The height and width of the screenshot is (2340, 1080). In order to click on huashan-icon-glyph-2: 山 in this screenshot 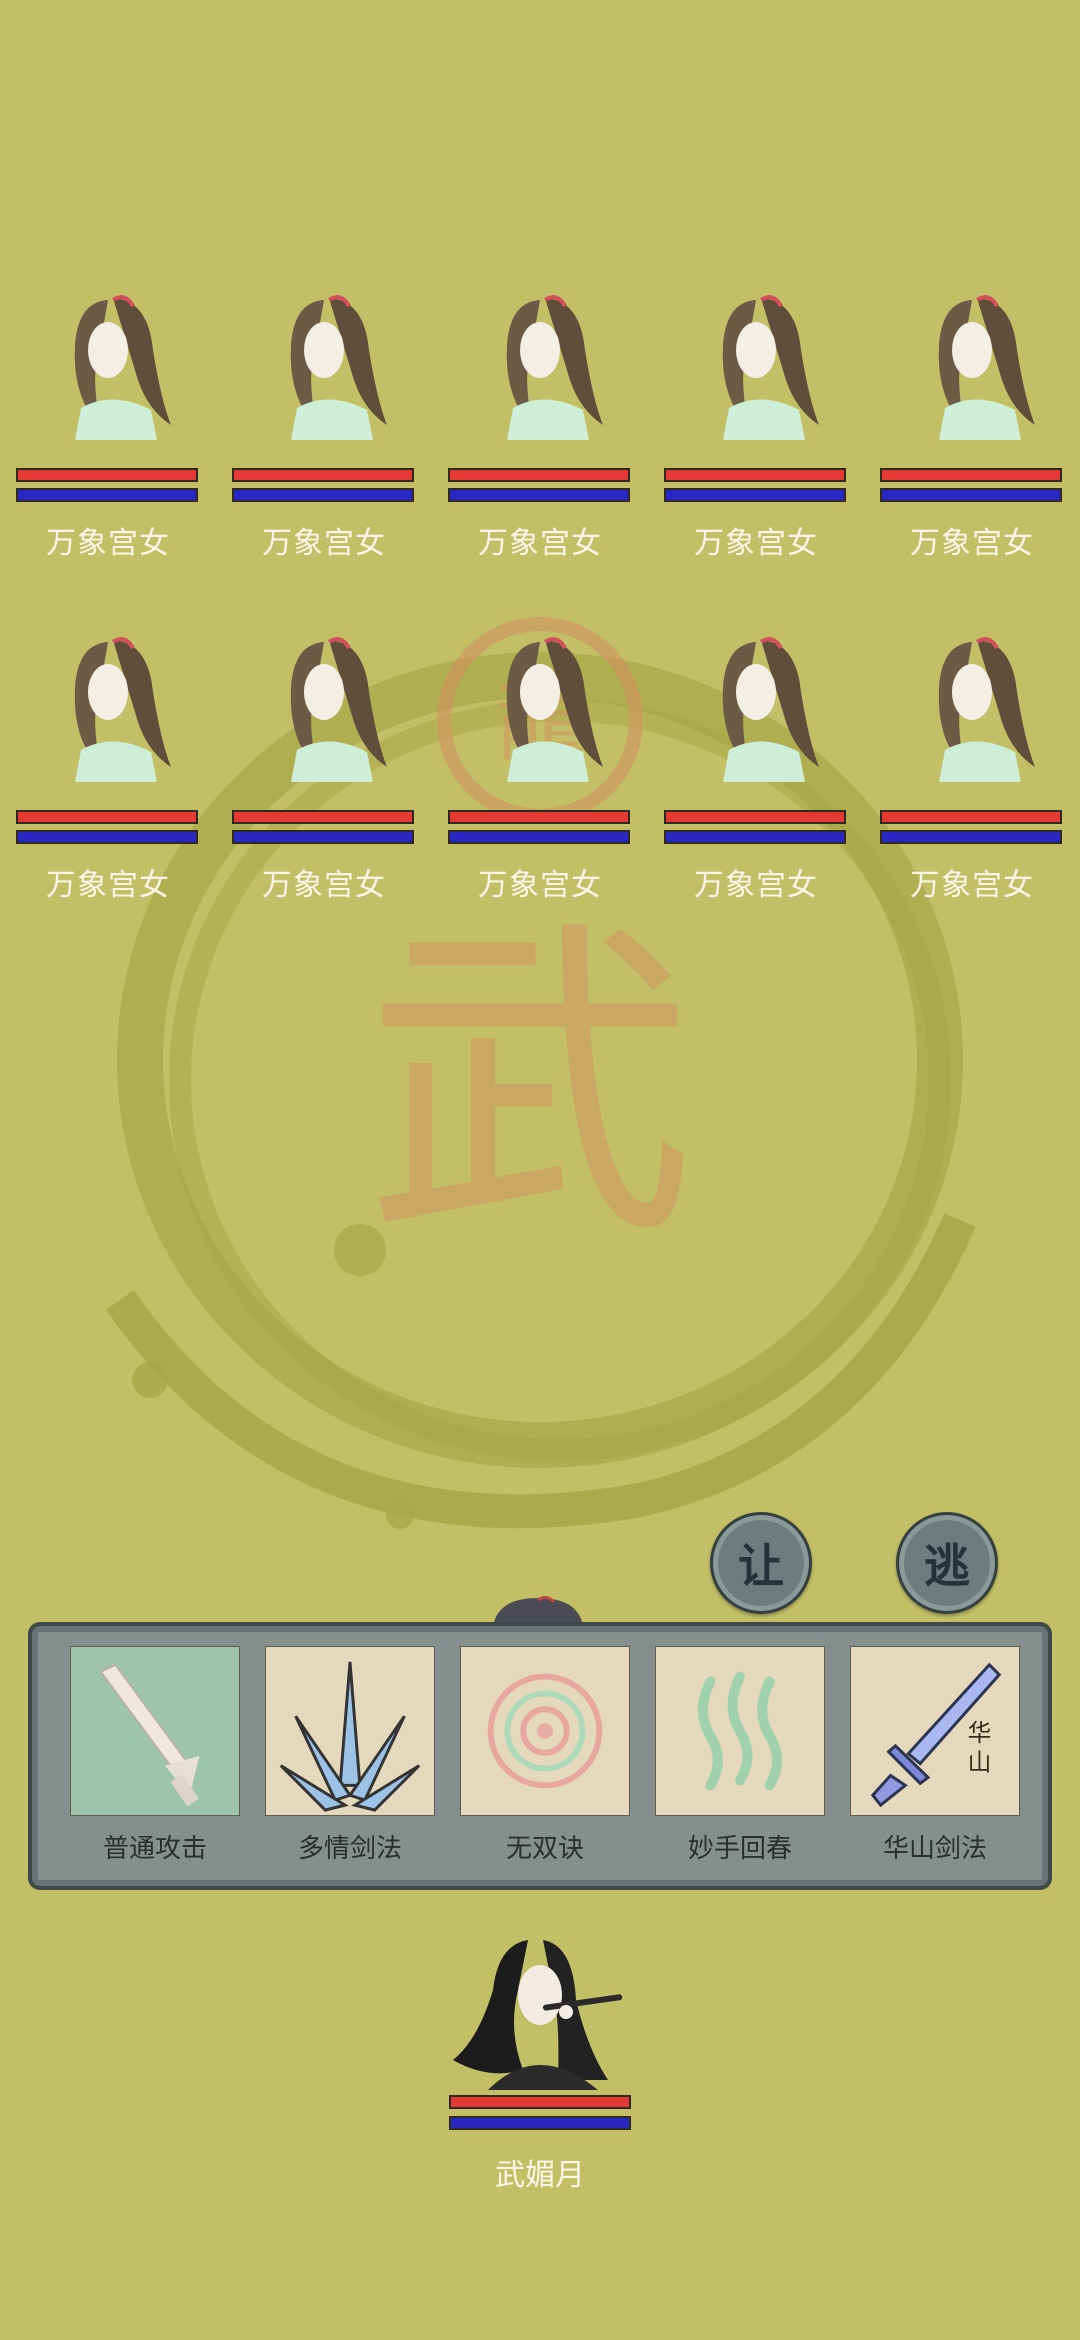, I will do `click(980, 1763)`.